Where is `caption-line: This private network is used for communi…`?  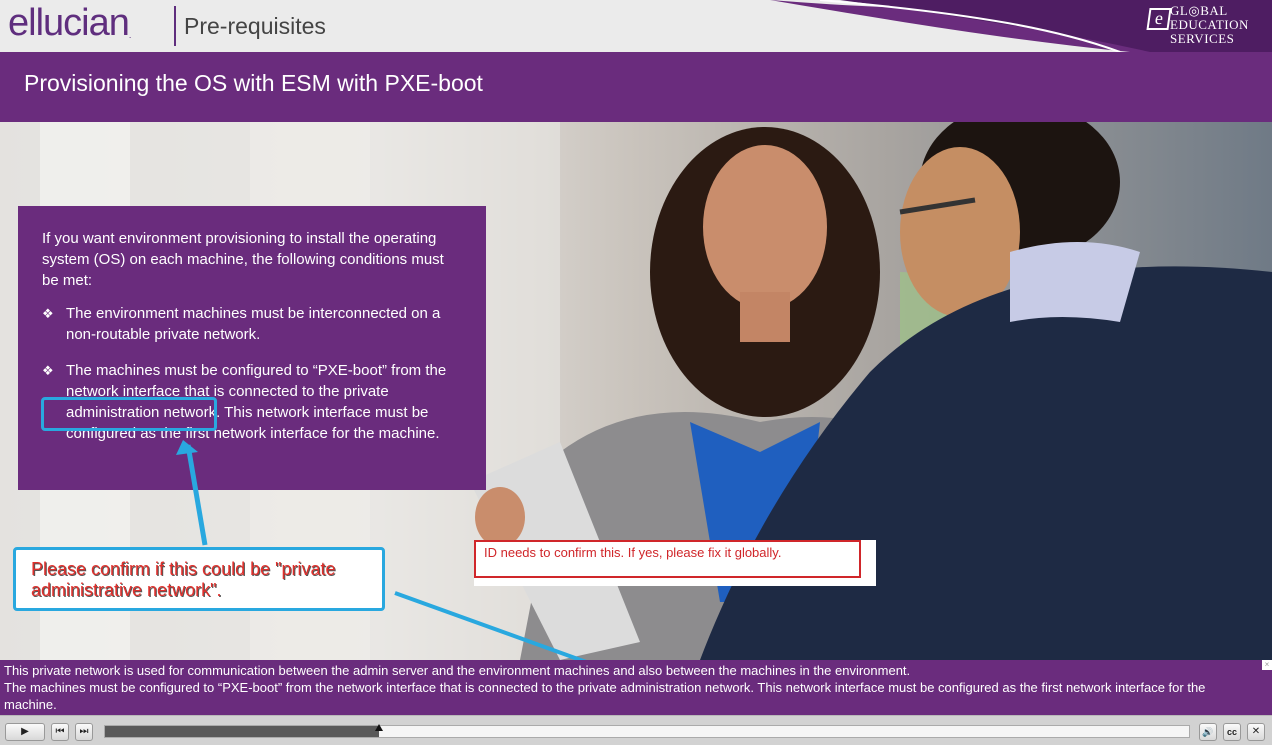 caption-line: This private network is used for communi… is located at coordinates (457, 670).